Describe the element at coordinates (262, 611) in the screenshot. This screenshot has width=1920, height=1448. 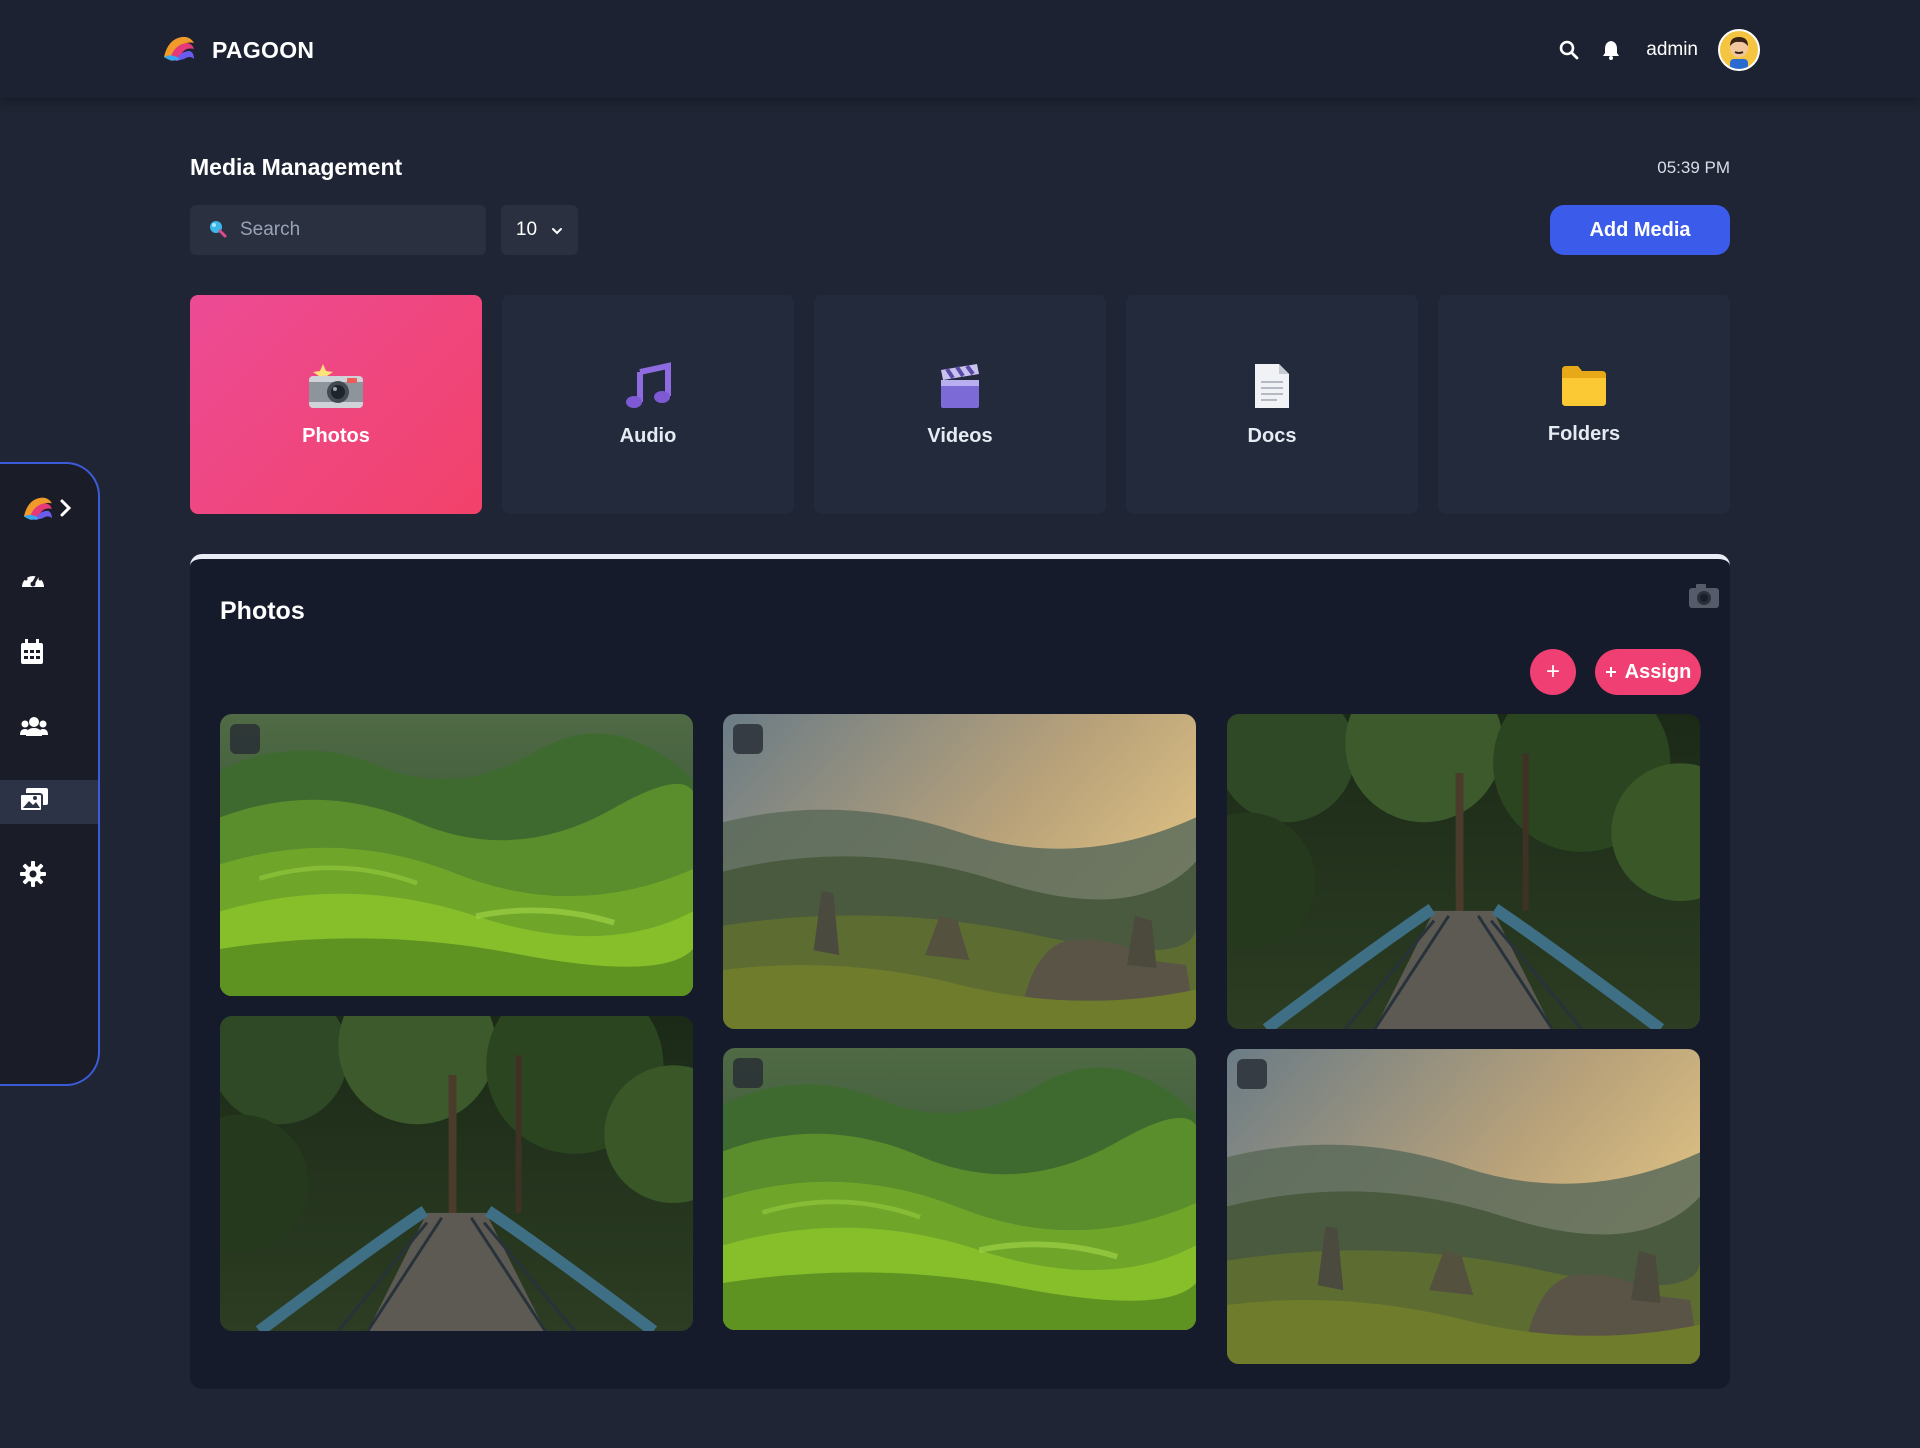
I see `panel-title: Photos` at that location.